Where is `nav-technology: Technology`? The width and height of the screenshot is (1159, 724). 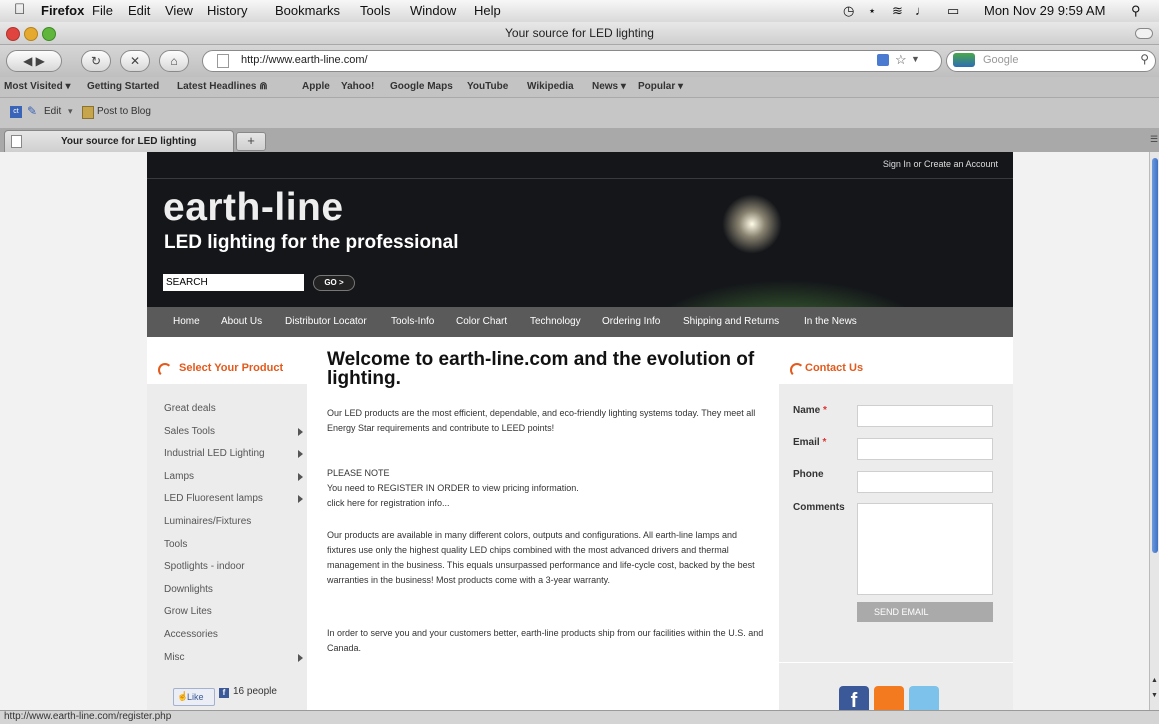 nav-technology: Technology is located at coordinates (555, 321).